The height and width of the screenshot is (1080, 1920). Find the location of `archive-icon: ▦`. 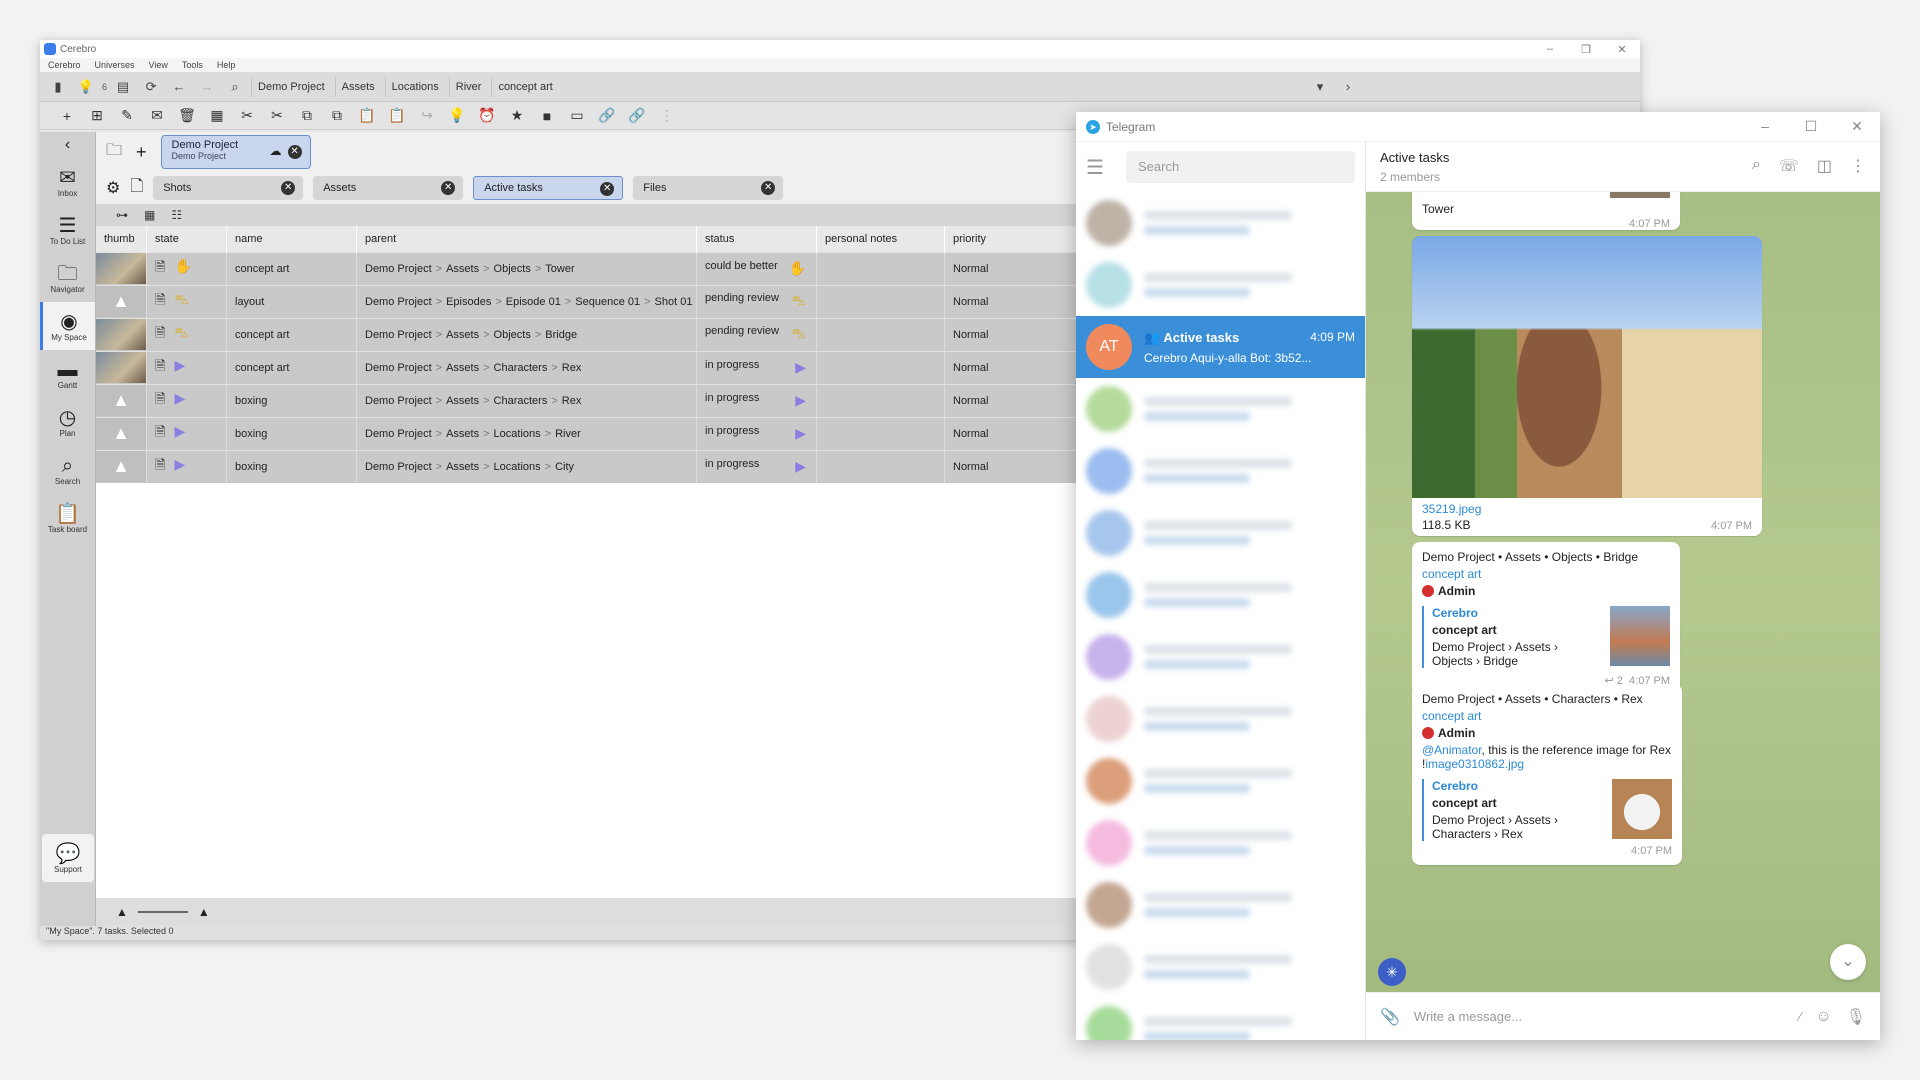

archive-icon: ▦ is located at coordinates (217, 116).